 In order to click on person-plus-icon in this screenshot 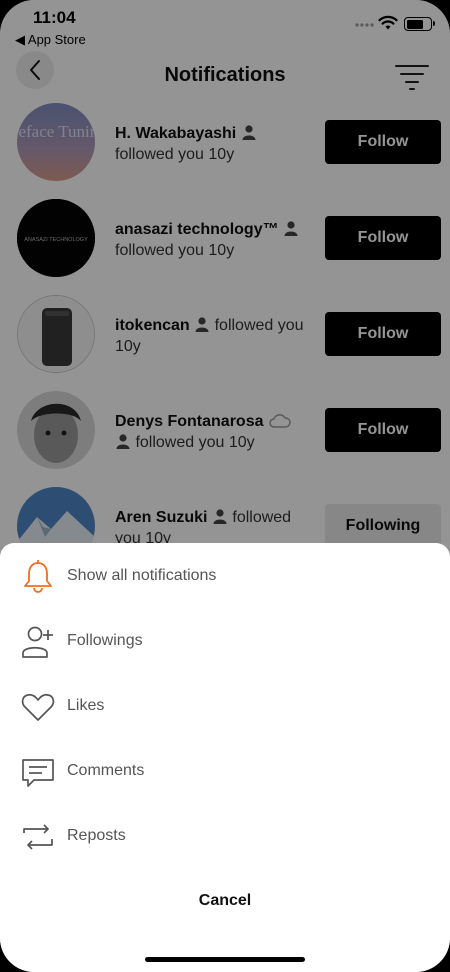, I will do `click(37, 642)`.